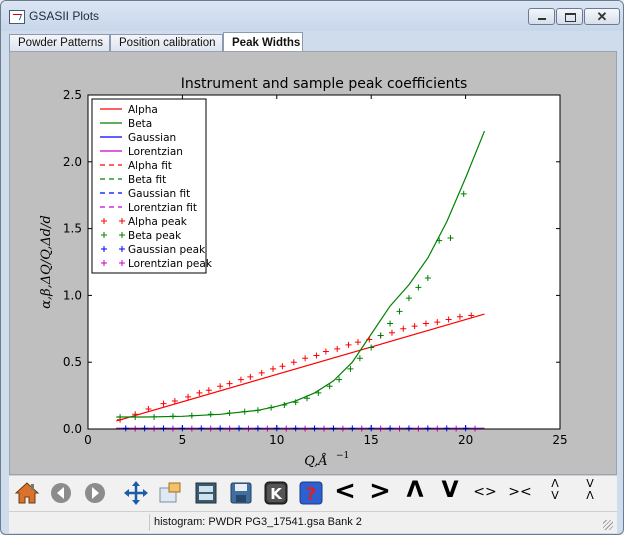 Image resolution: width=624 pixels, height=535 pixels. I want to click on maximize-button, so click(569, 16).